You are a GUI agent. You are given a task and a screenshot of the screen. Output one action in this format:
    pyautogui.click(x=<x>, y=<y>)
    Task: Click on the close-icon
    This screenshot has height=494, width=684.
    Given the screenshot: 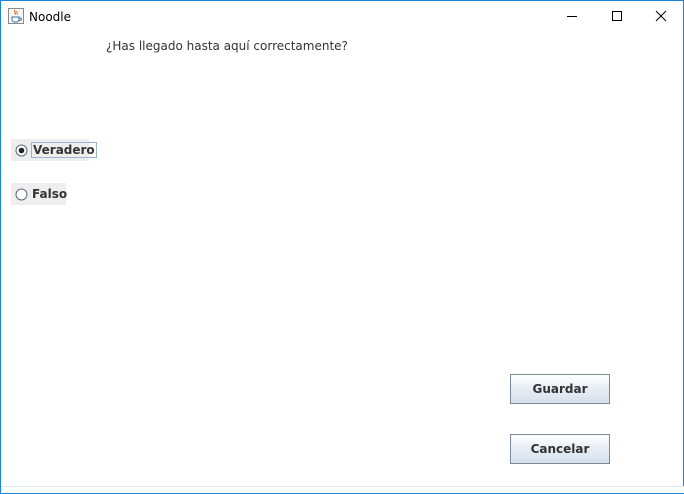 What is the action you would take?
    pyautogui.click(x=661, y=16)
    